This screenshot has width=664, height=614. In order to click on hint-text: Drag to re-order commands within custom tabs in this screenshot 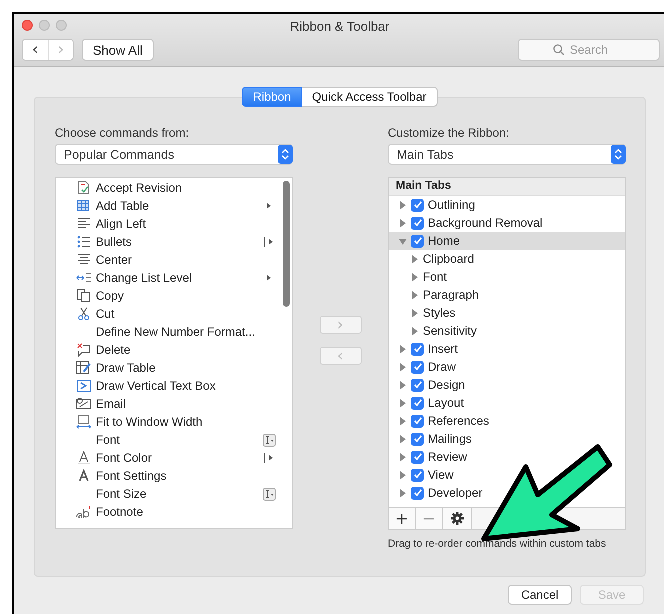, I will do `click(498, 544)`.